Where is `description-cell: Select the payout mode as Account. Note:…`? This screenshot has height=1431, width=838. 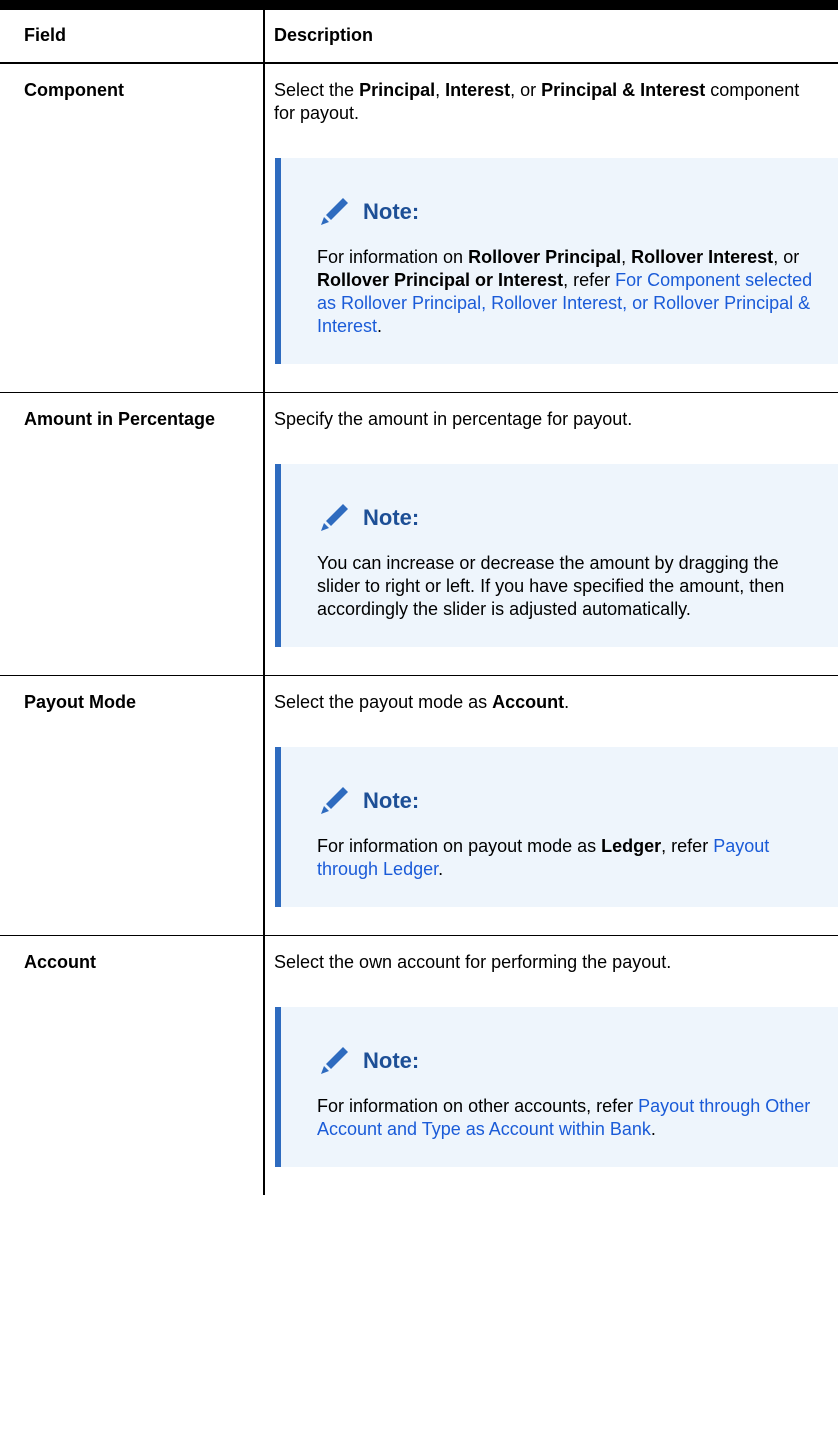 description-cell: Select the payout mode as Account. Note:… is located at coordinates (551, 805).